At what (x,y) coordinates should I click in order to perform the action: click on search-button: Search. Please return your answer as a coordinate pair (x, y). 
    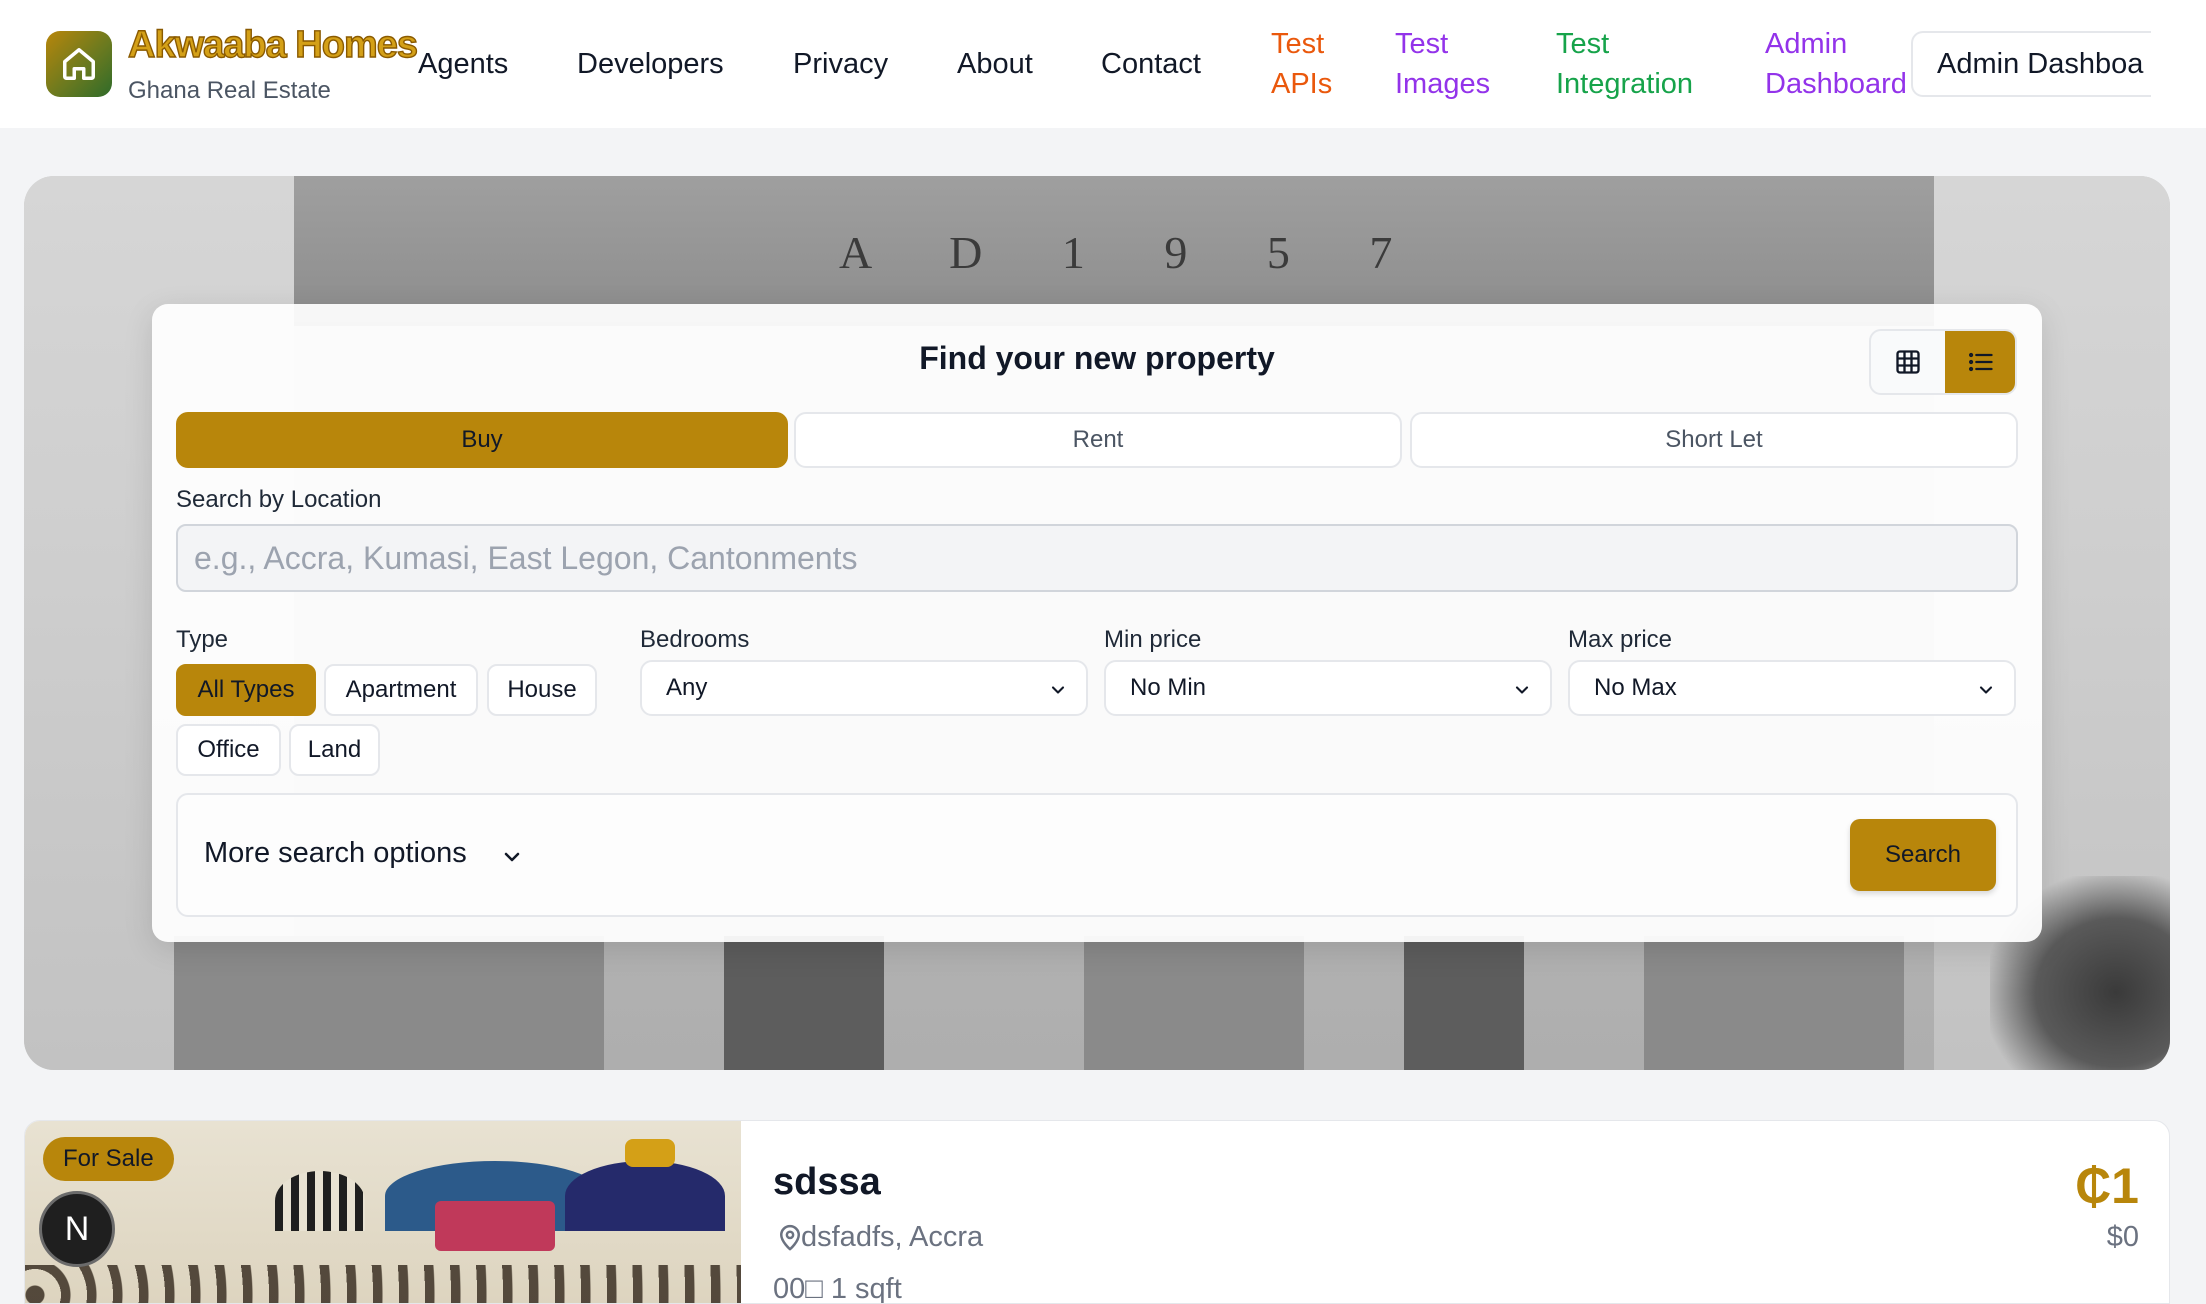
    Looking at the image, I should click on (1923, 855).